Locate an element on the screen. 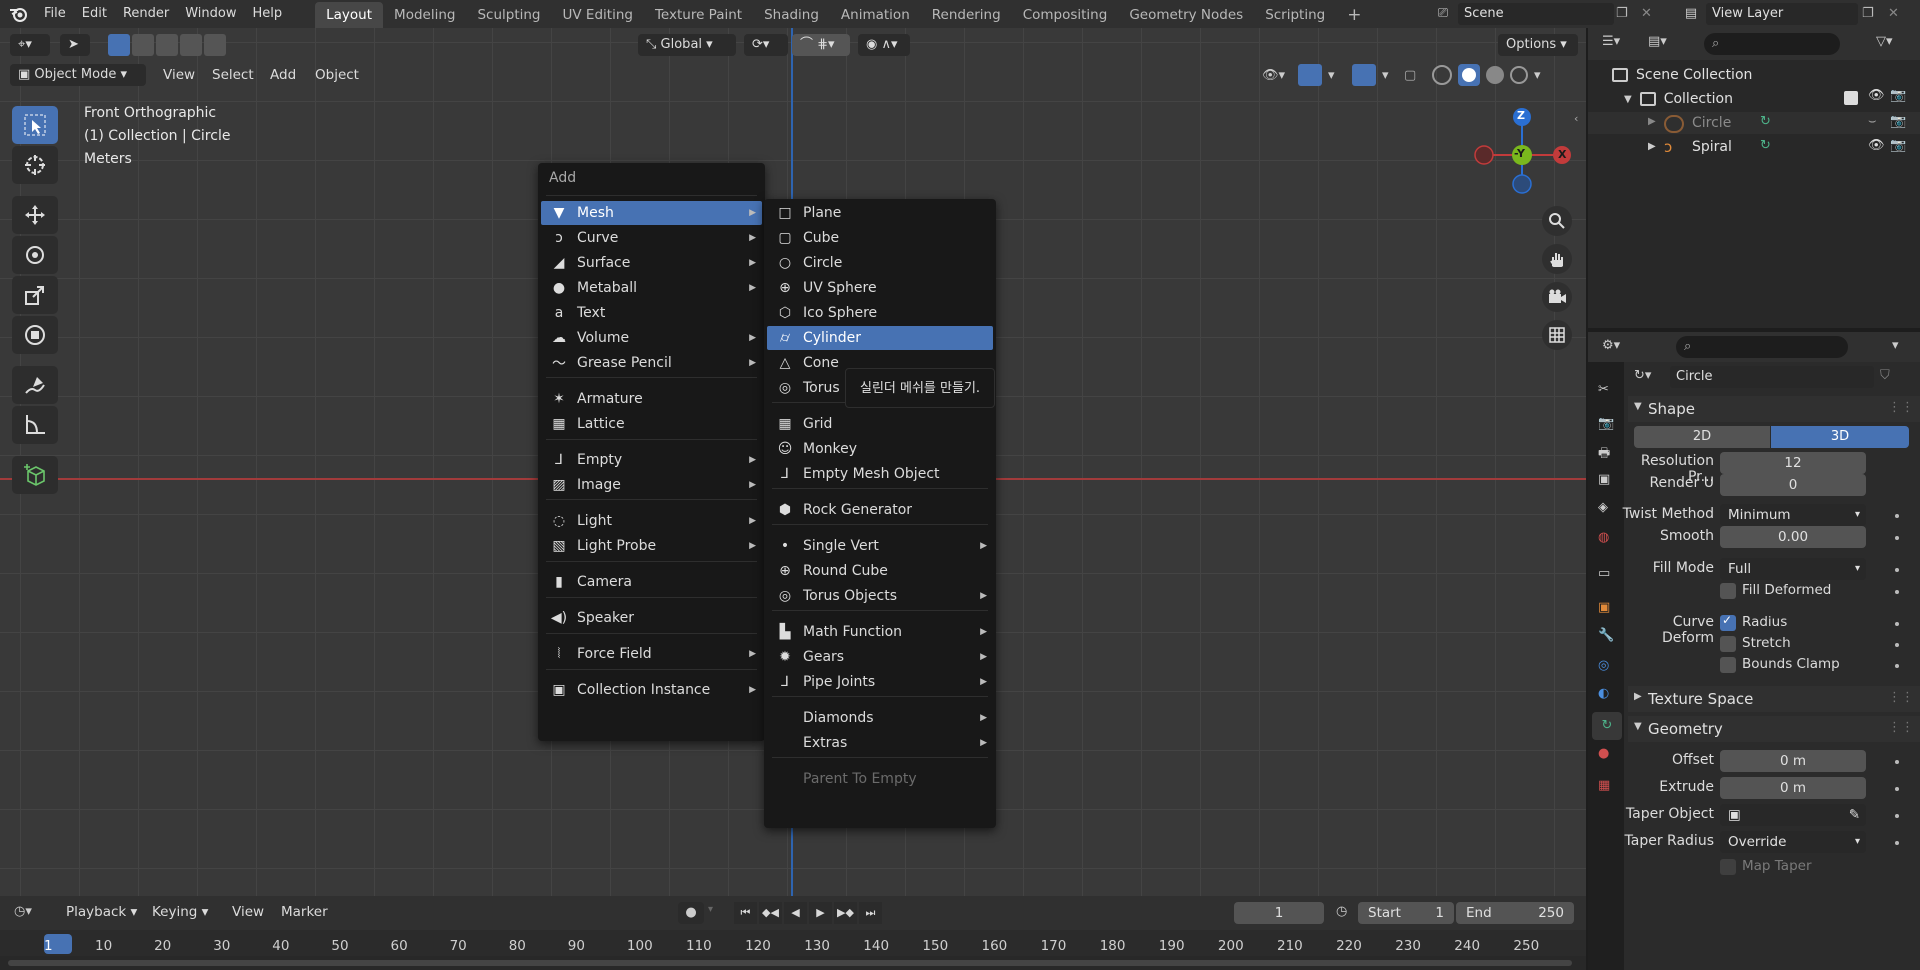 This screenshot has height=970, width=1920. shading-dropdown-icon: ▾ is located at coordinates (1539, 75).